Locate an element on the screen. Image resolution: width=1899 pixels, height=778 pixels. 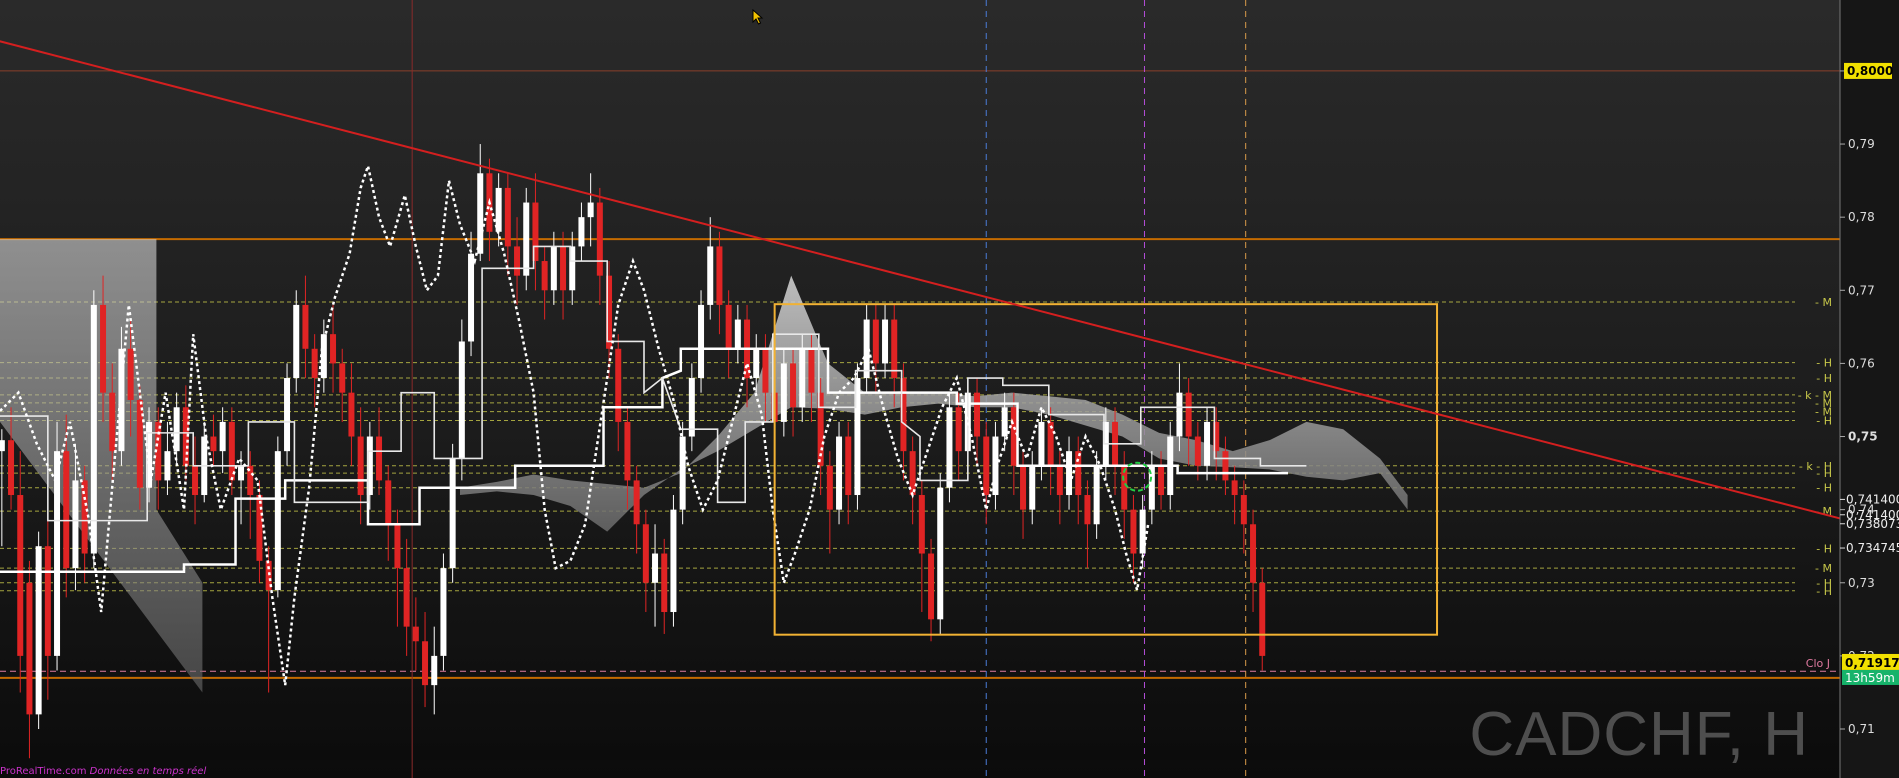
price-label: 0,734745 is located at coordinates (1872, 548).